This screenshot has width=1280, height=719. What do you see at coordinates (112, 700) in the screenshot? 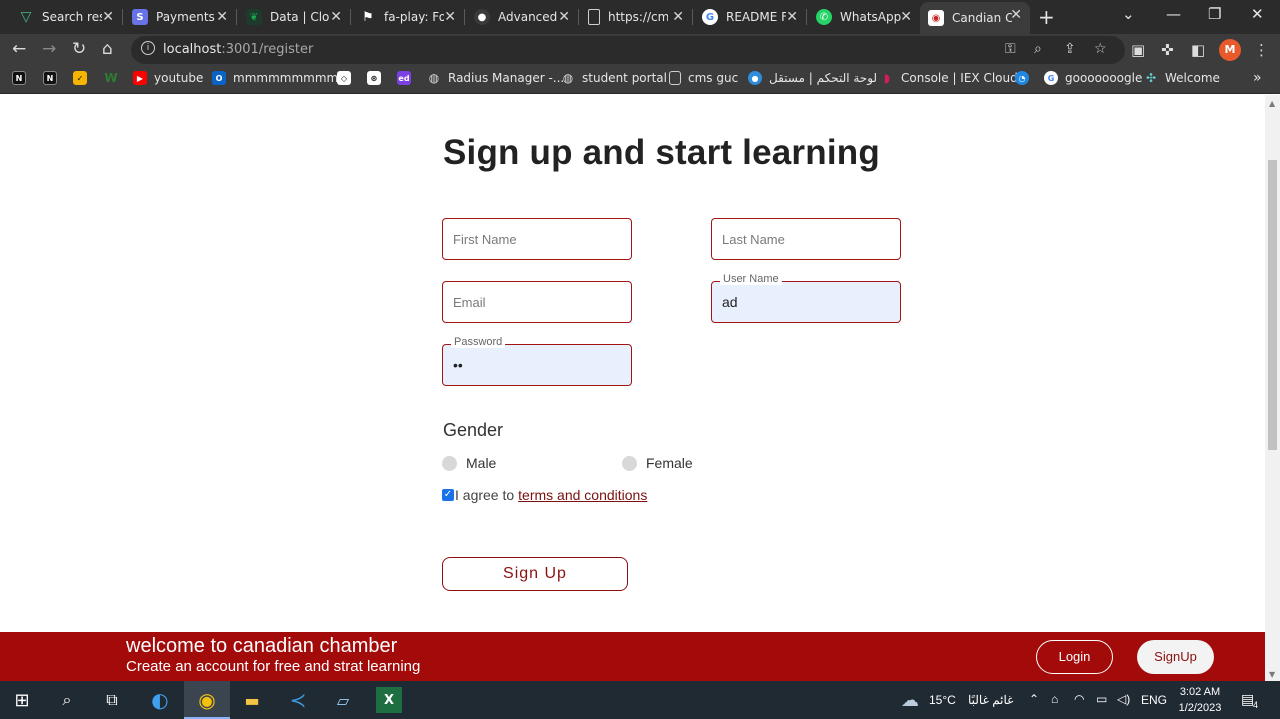
I see `task-view-icon: ⧉` at bounding box center [112, 700].